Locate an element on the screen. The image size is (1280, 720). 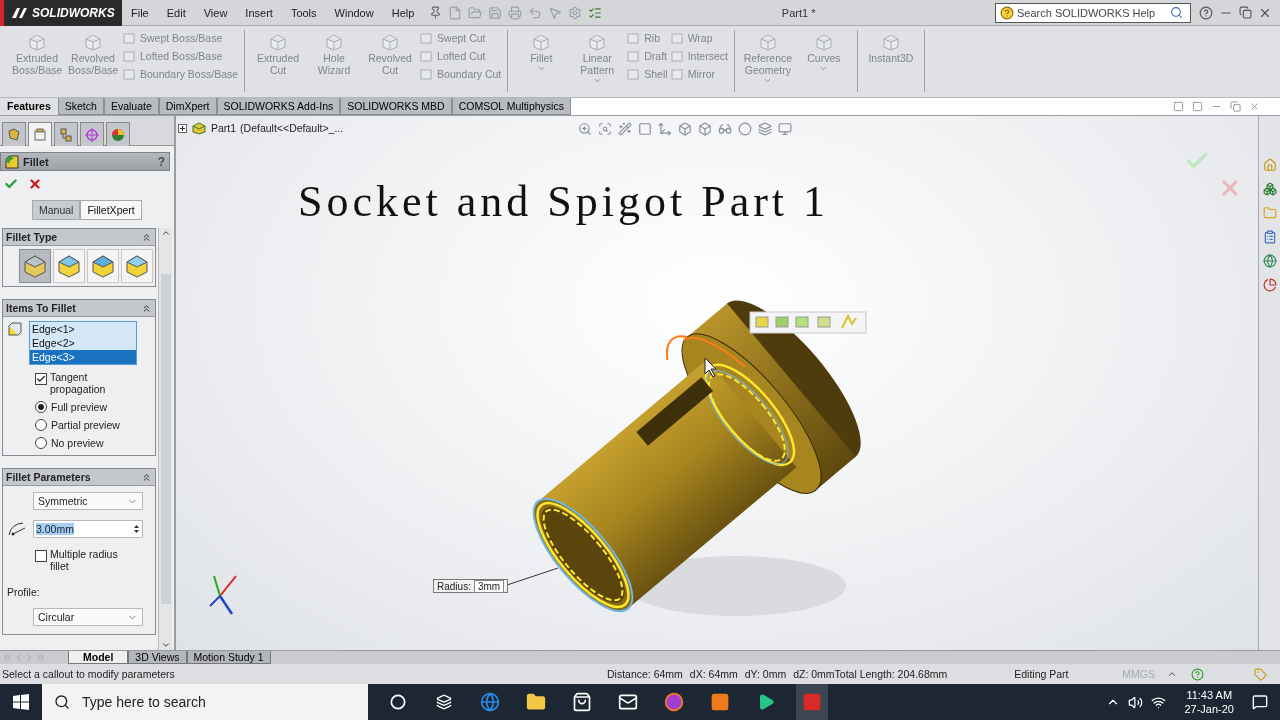
monitor-icon is located at coordinates (785, 129).